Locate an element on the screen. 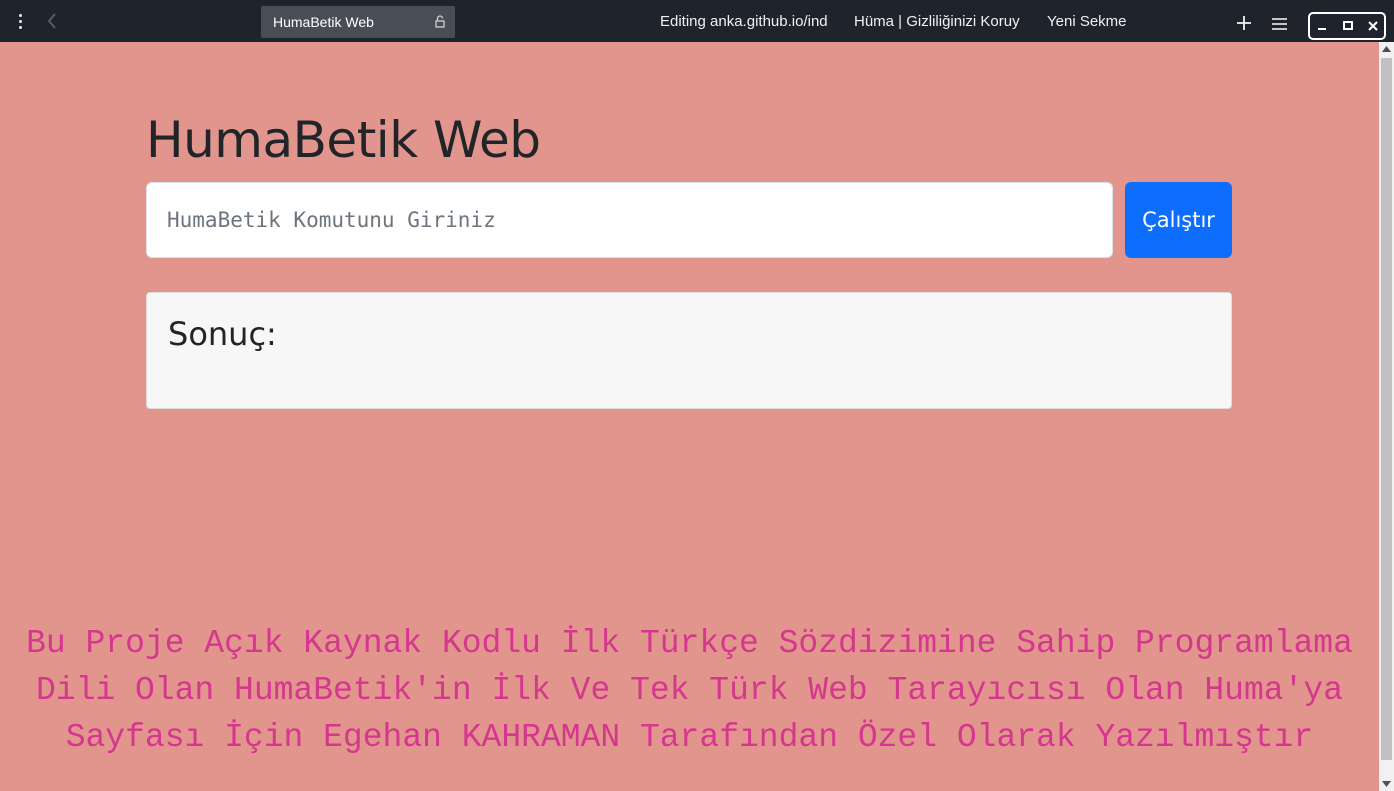  minimize-icon is located at coordinates (1323, 26).